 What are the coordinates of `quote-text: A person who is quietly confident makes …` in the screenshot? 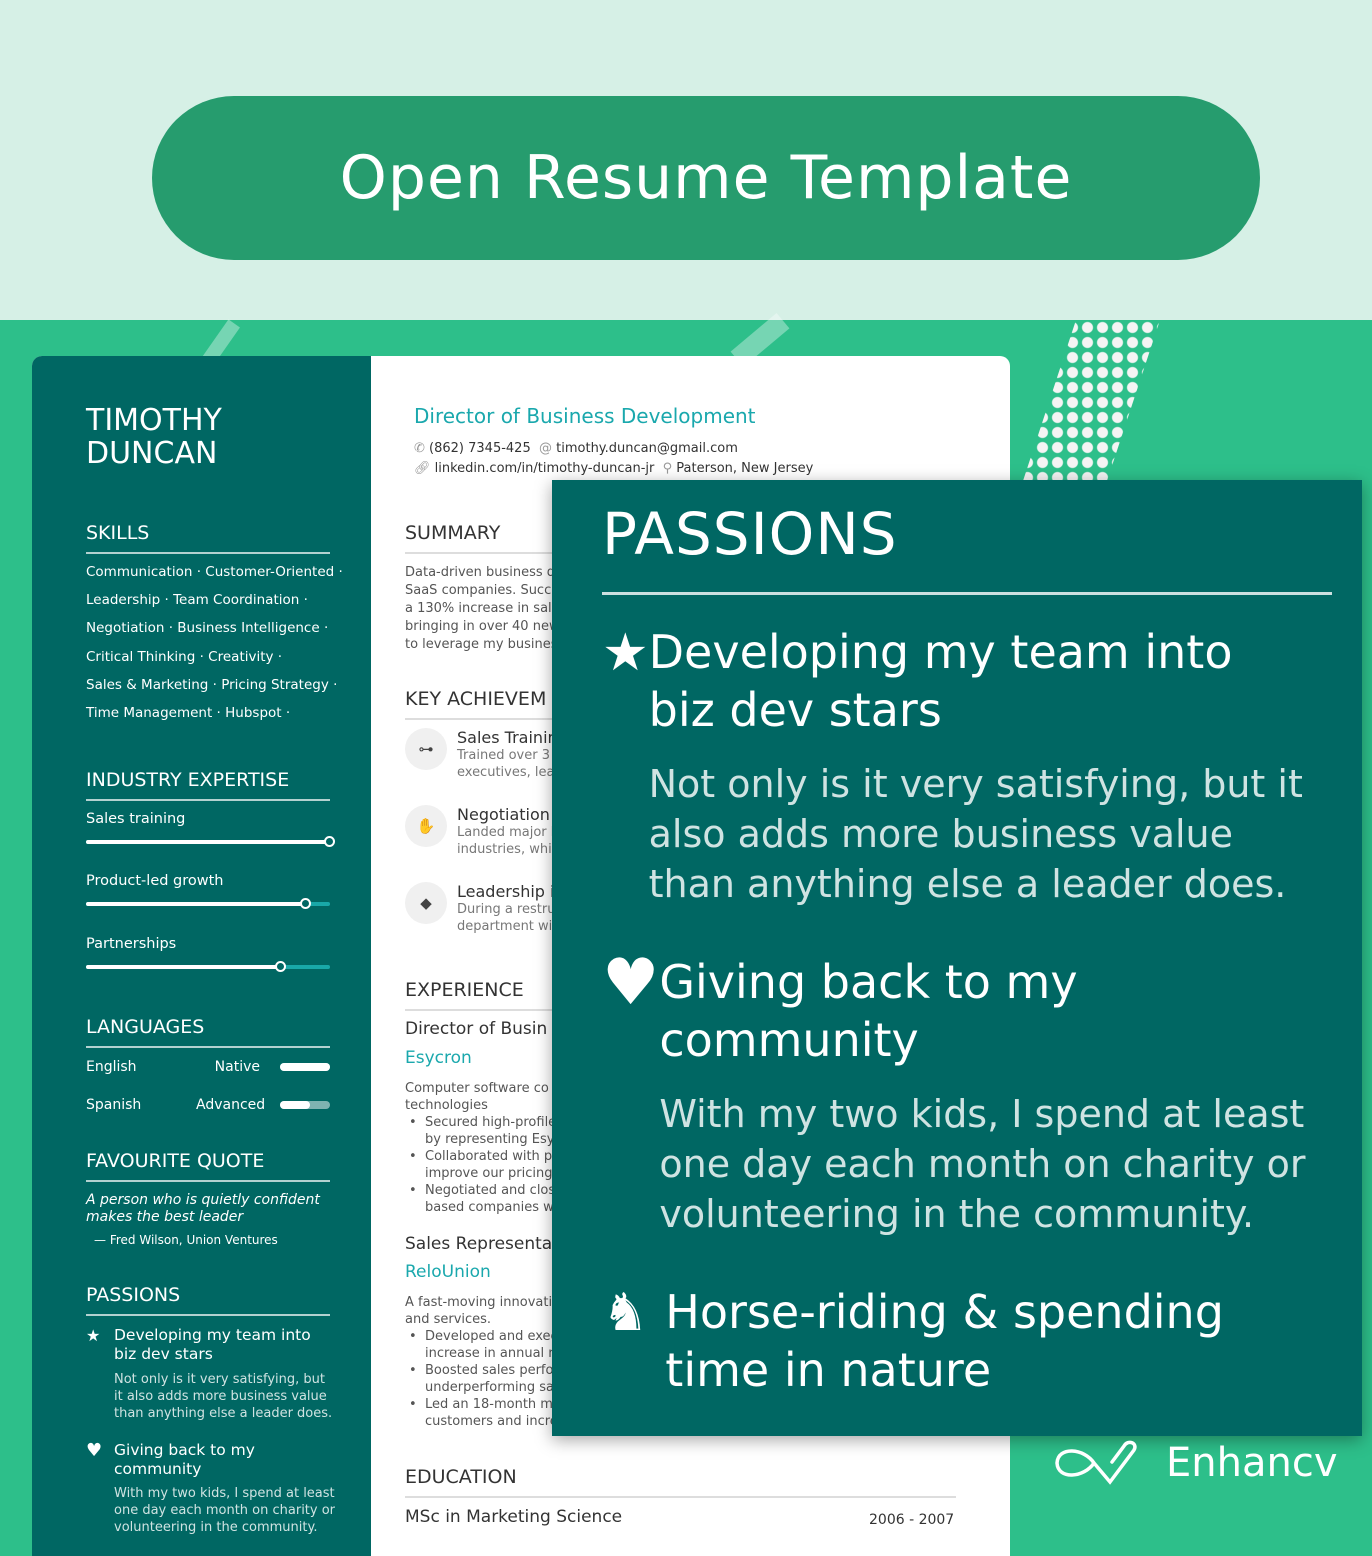 It's located at (203, 1208).